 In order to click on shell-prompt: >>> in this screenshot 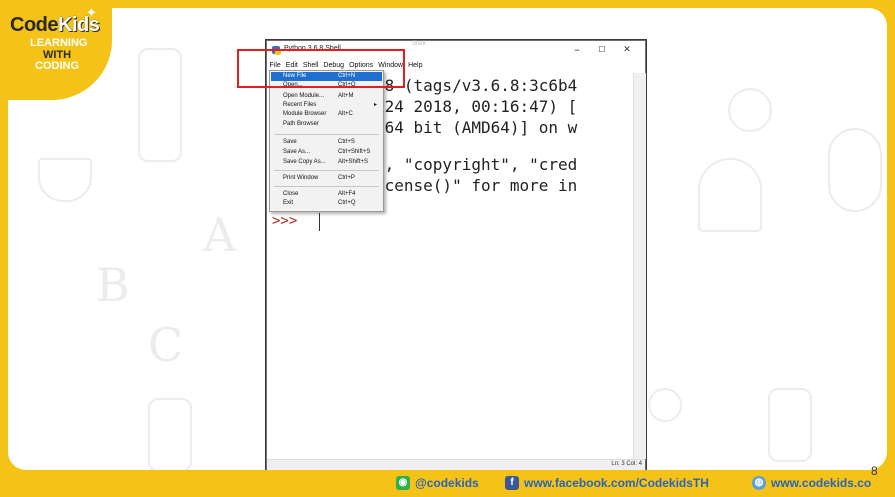, I will do `click(285, 221)`.